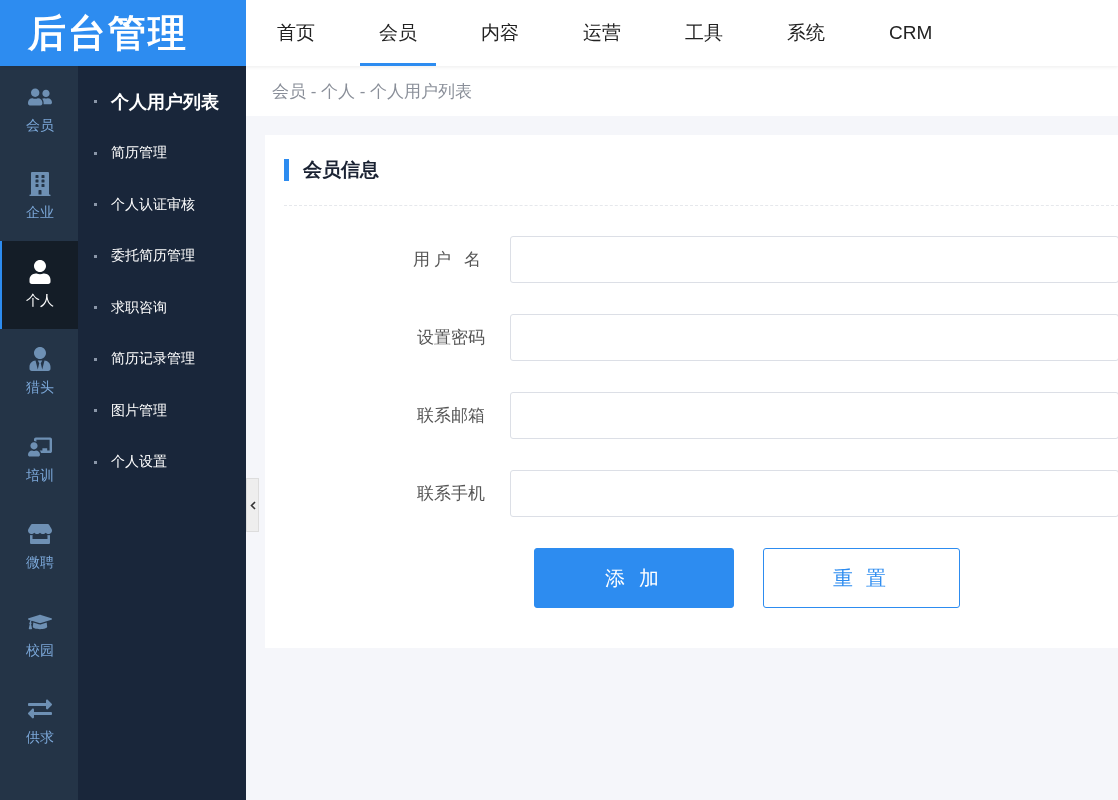 This screenshot has height=800, width=1118. What do you see at coordinates (704, 33) in the screenshot?
I see `nav-tab: 工具` at bounding box center [704, 33].